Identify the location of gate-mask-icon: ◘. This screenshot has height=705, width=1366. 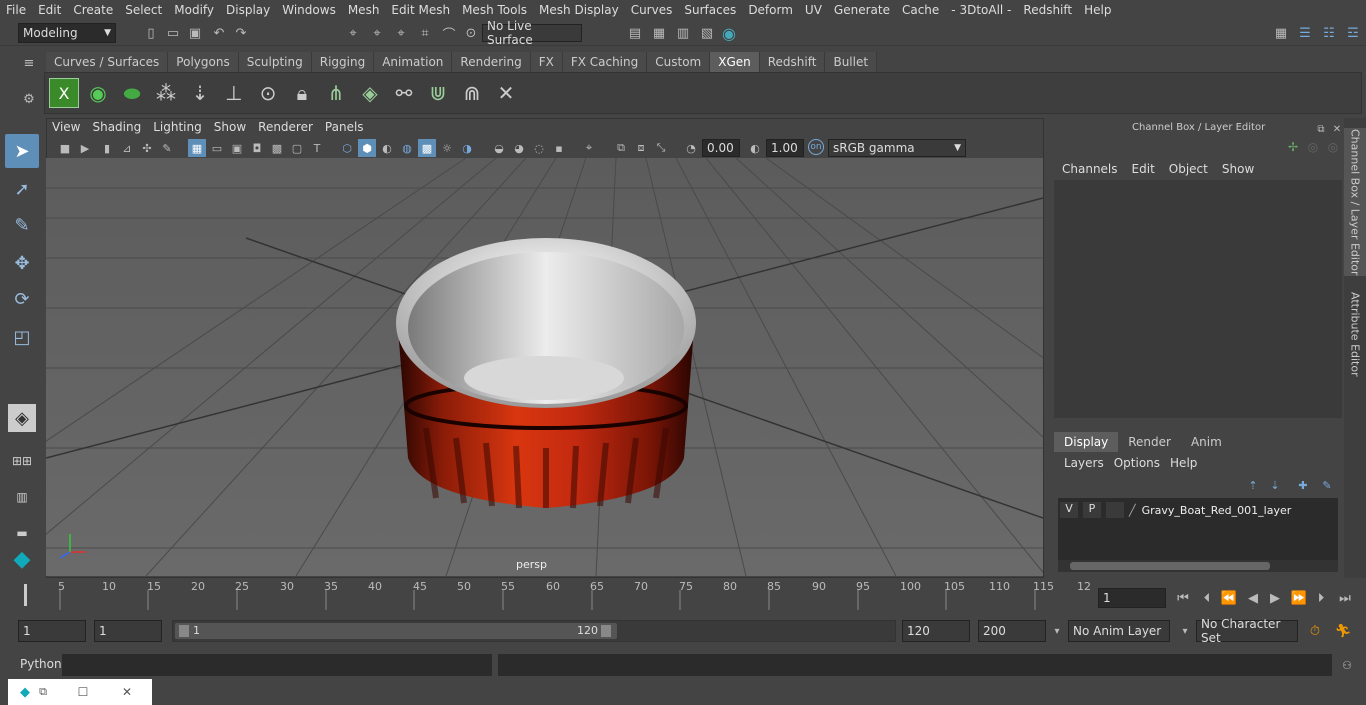
(257, 148).